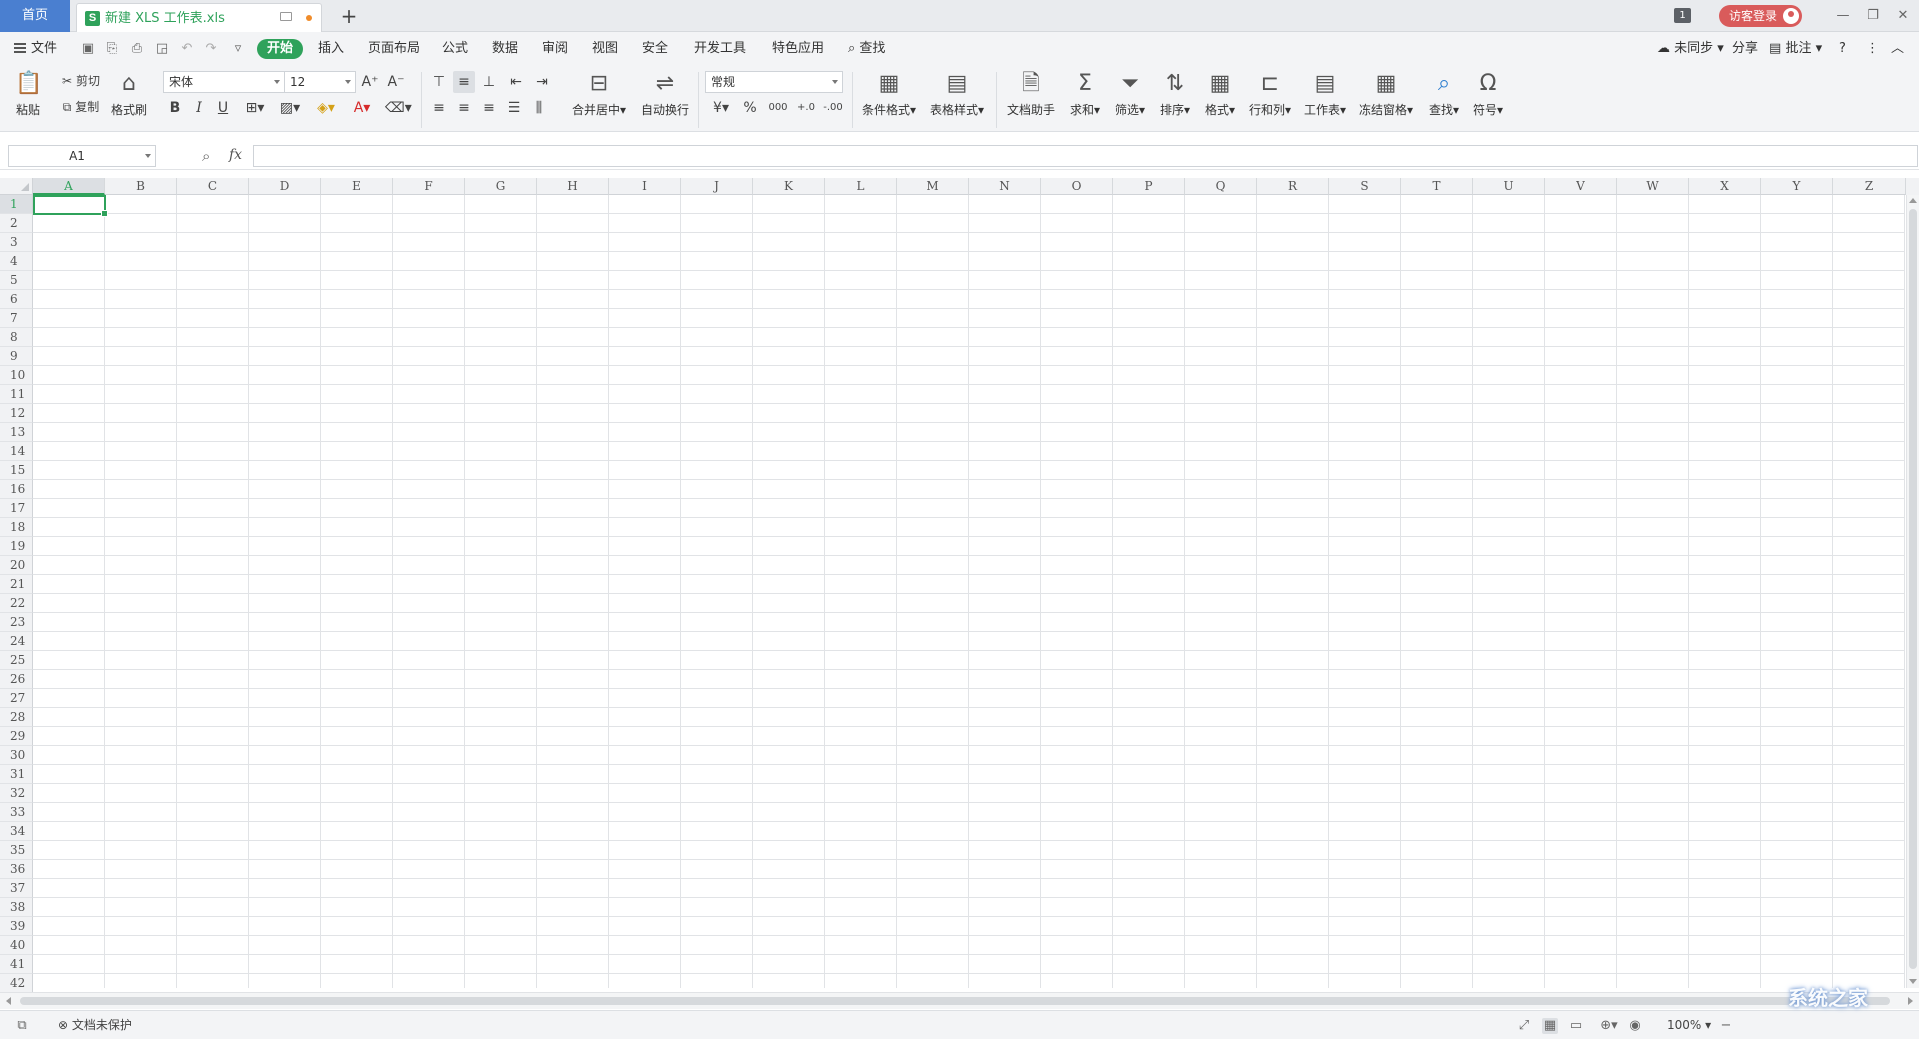  What do you see at coordinates (866, 49) in the screenshot?
I see `search-command: ⌕ 查找` at bounding box center [866, 49].